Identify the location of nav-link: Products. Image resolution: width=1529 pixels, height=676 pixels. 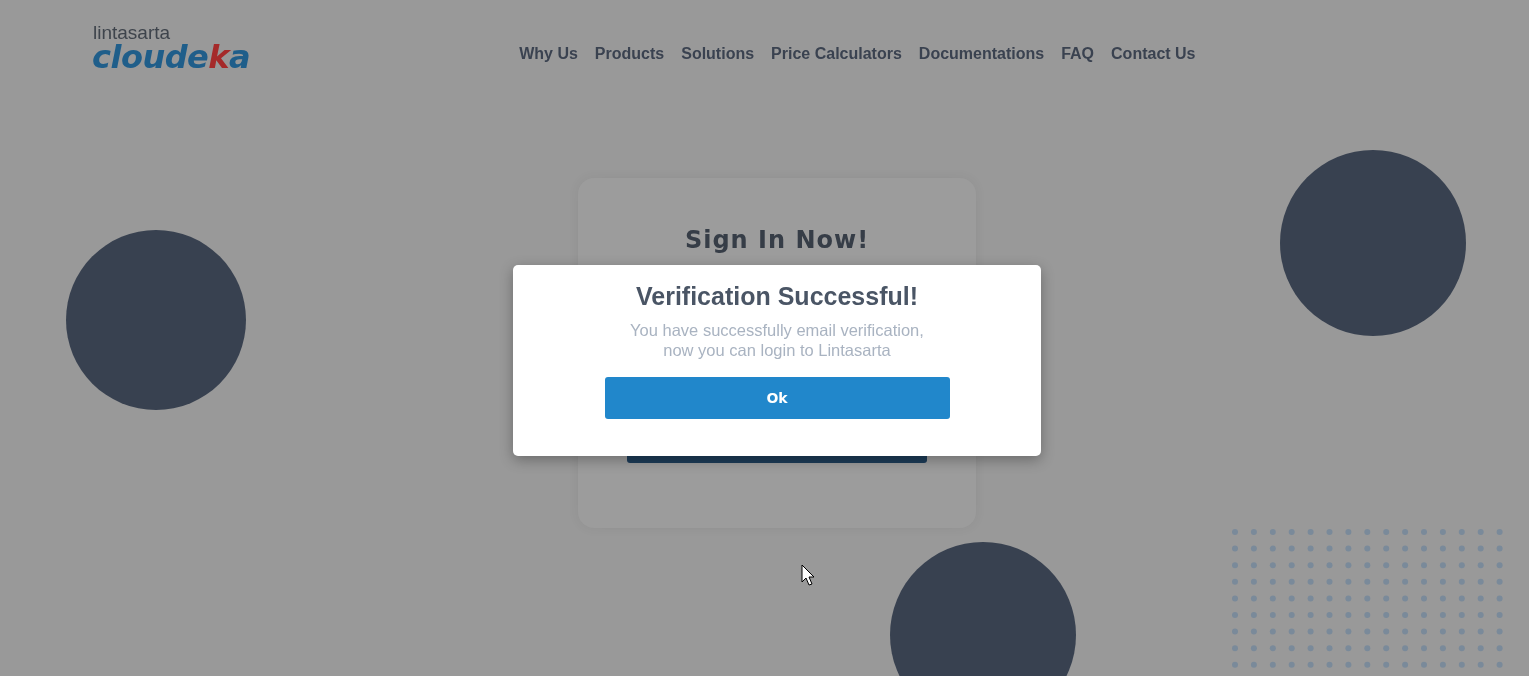
(629, 54).